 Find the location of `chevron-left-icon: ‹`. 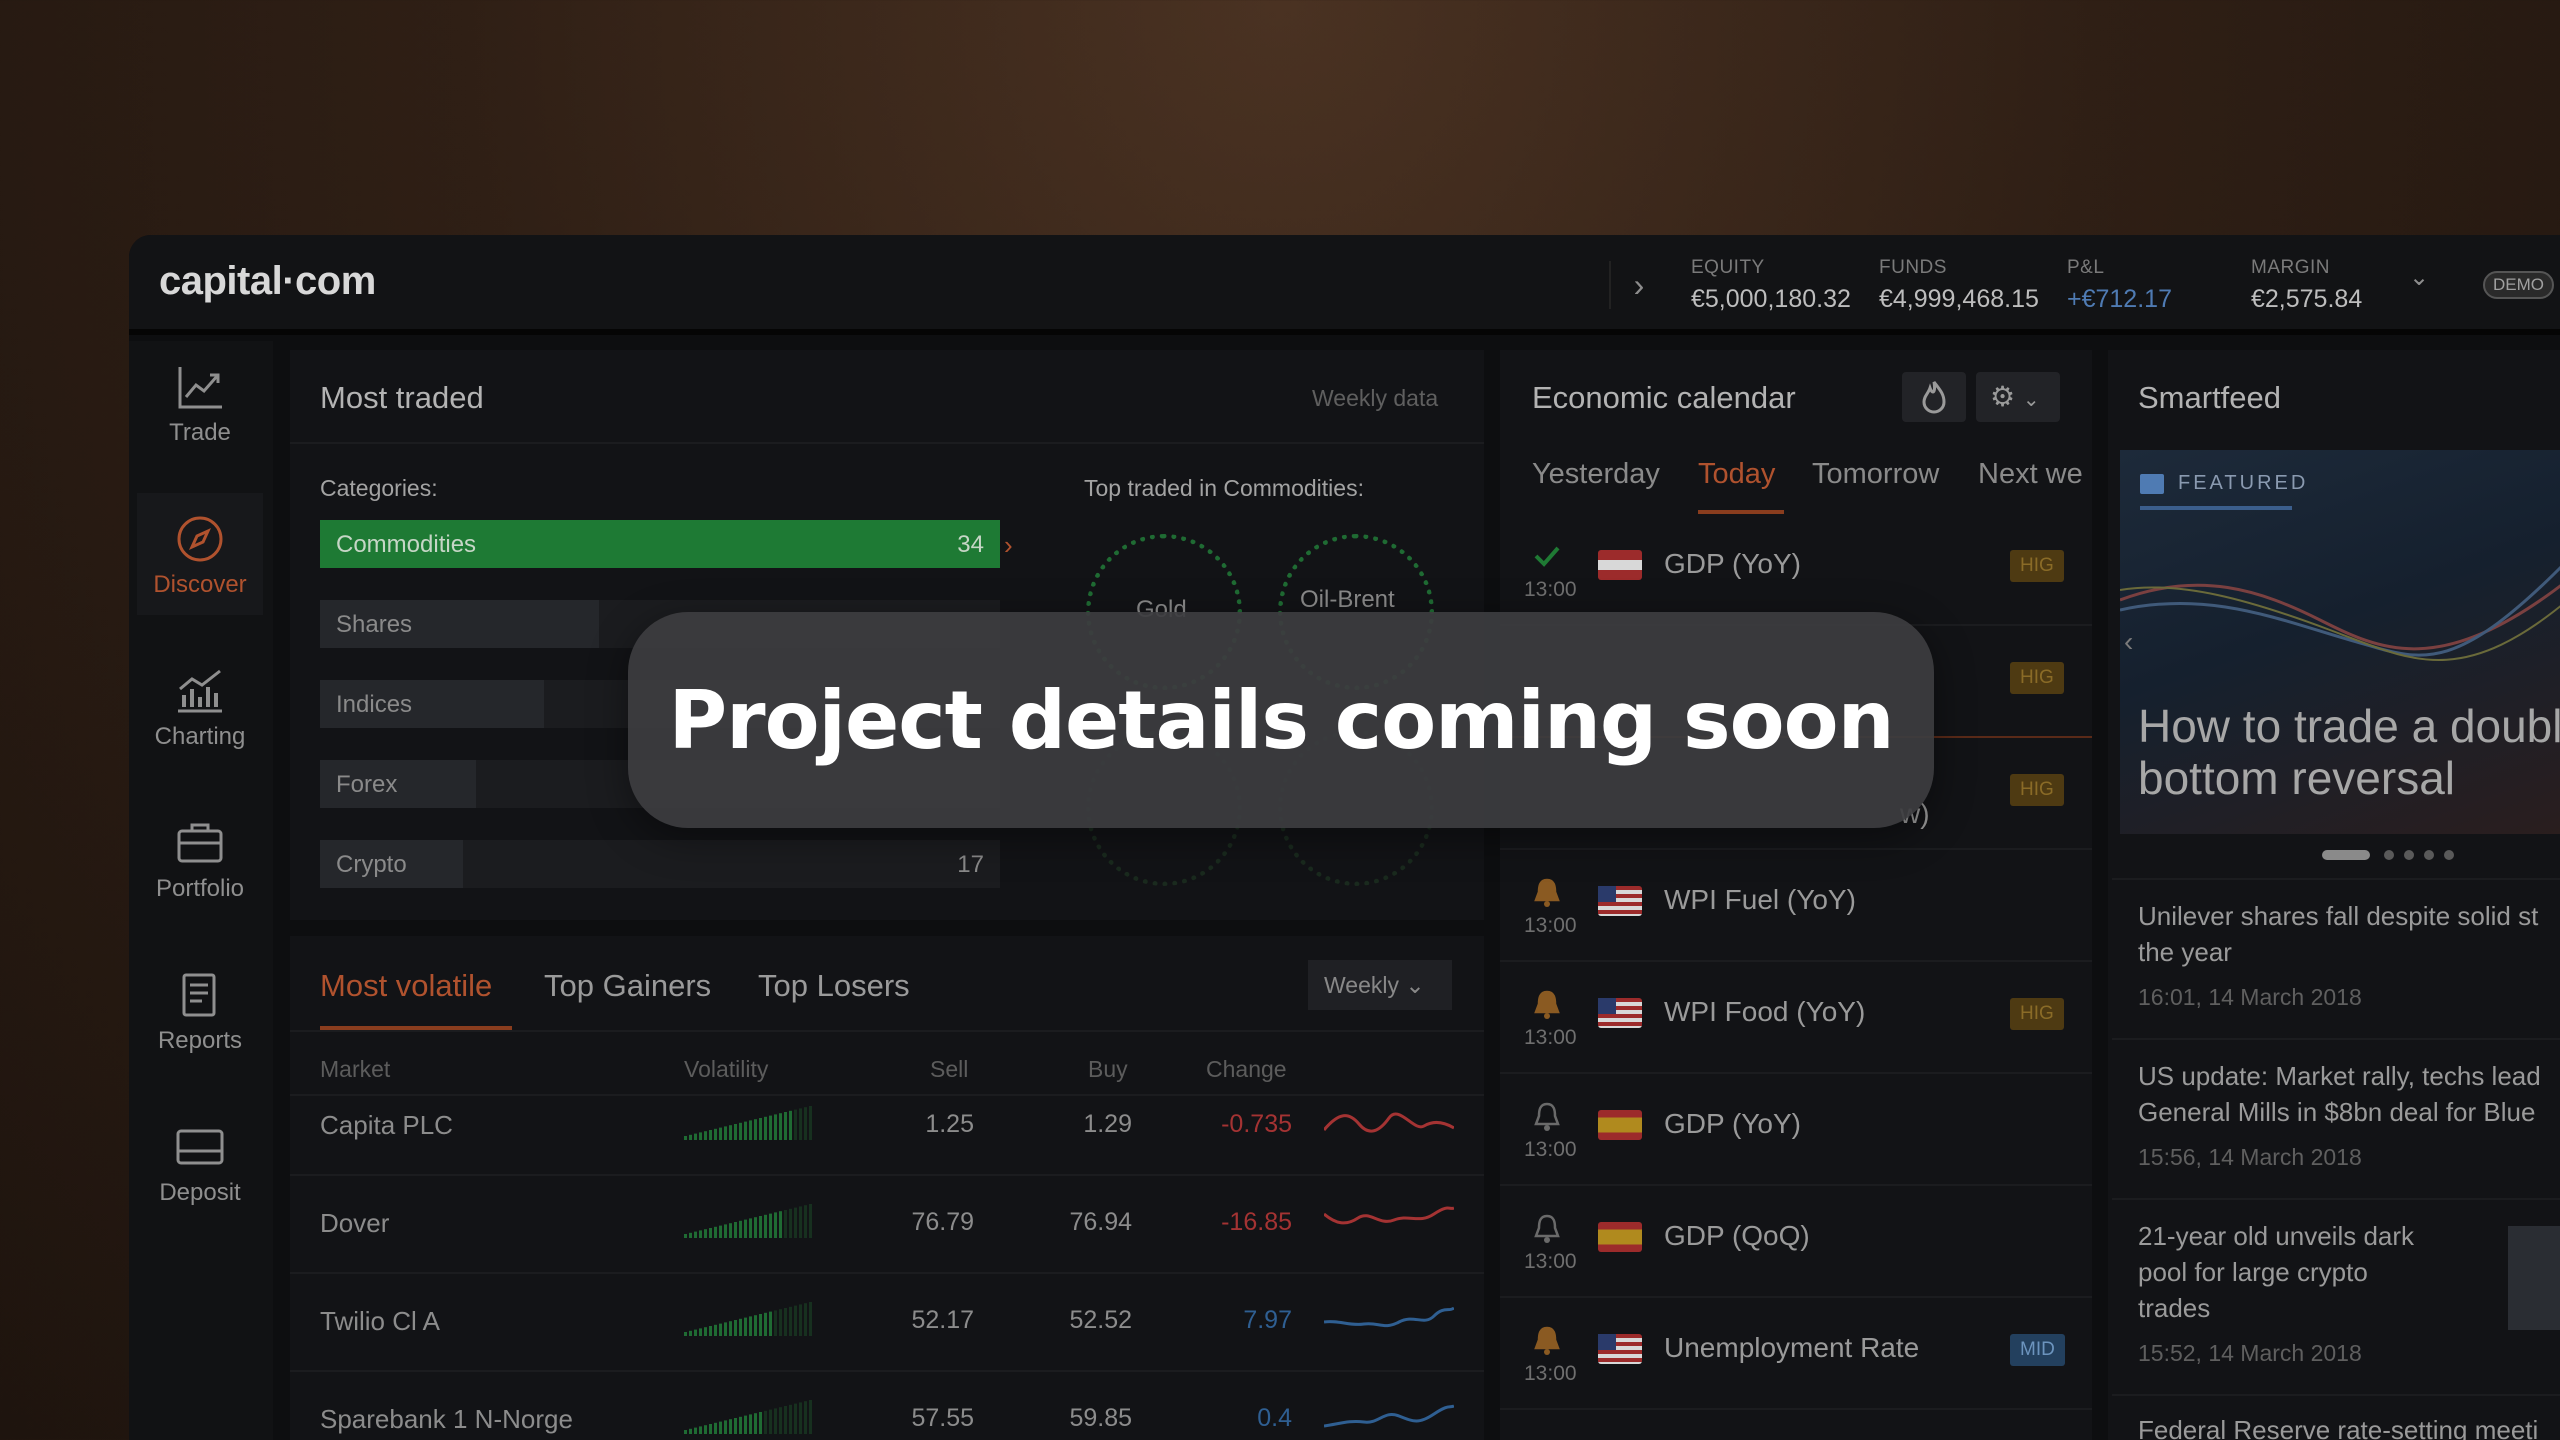

chevron-left-icon: ‹ is located at coordinates (2128, 642).